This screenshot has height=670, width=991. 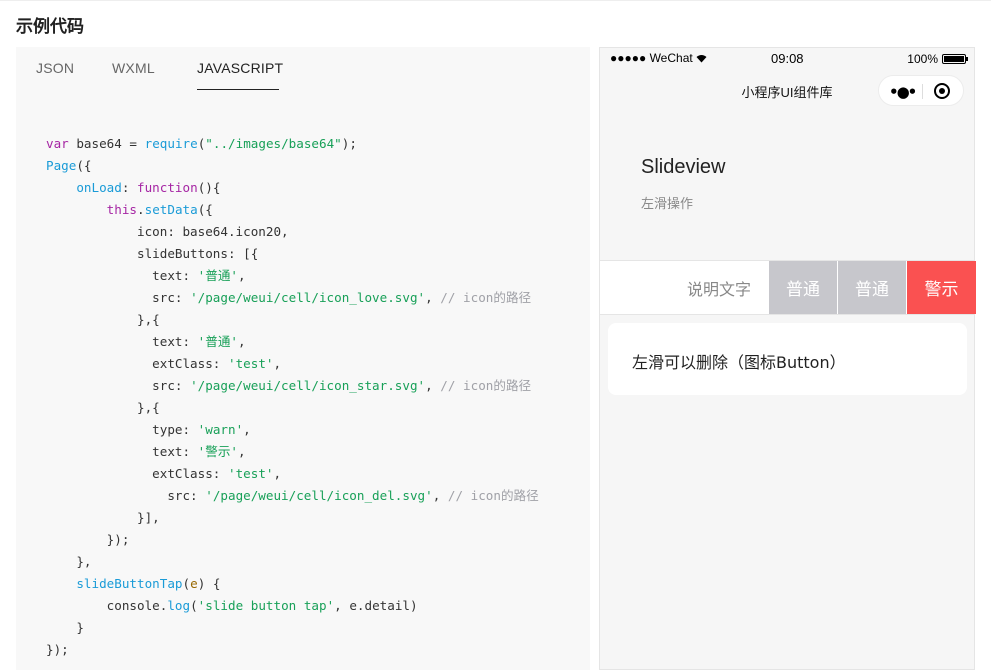 I want to click on wifi-icon, so click(x=701, y=58).